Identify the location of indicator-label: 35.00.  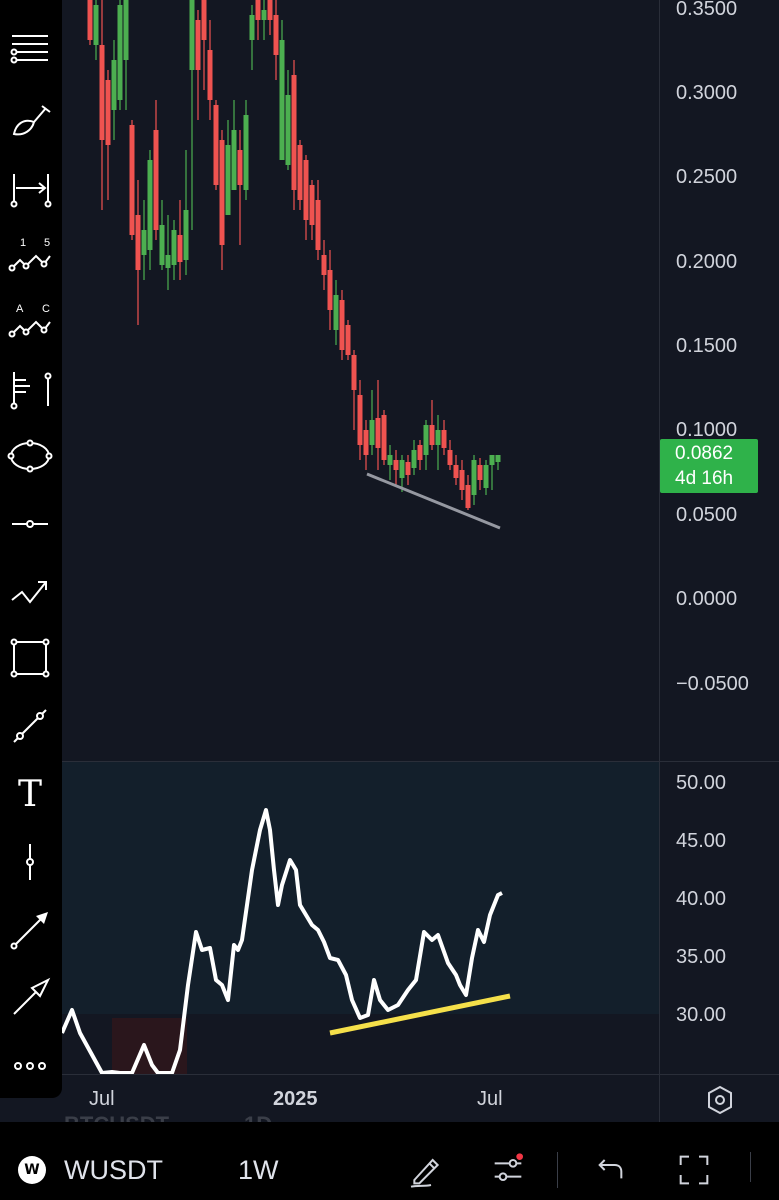
(701, 957).